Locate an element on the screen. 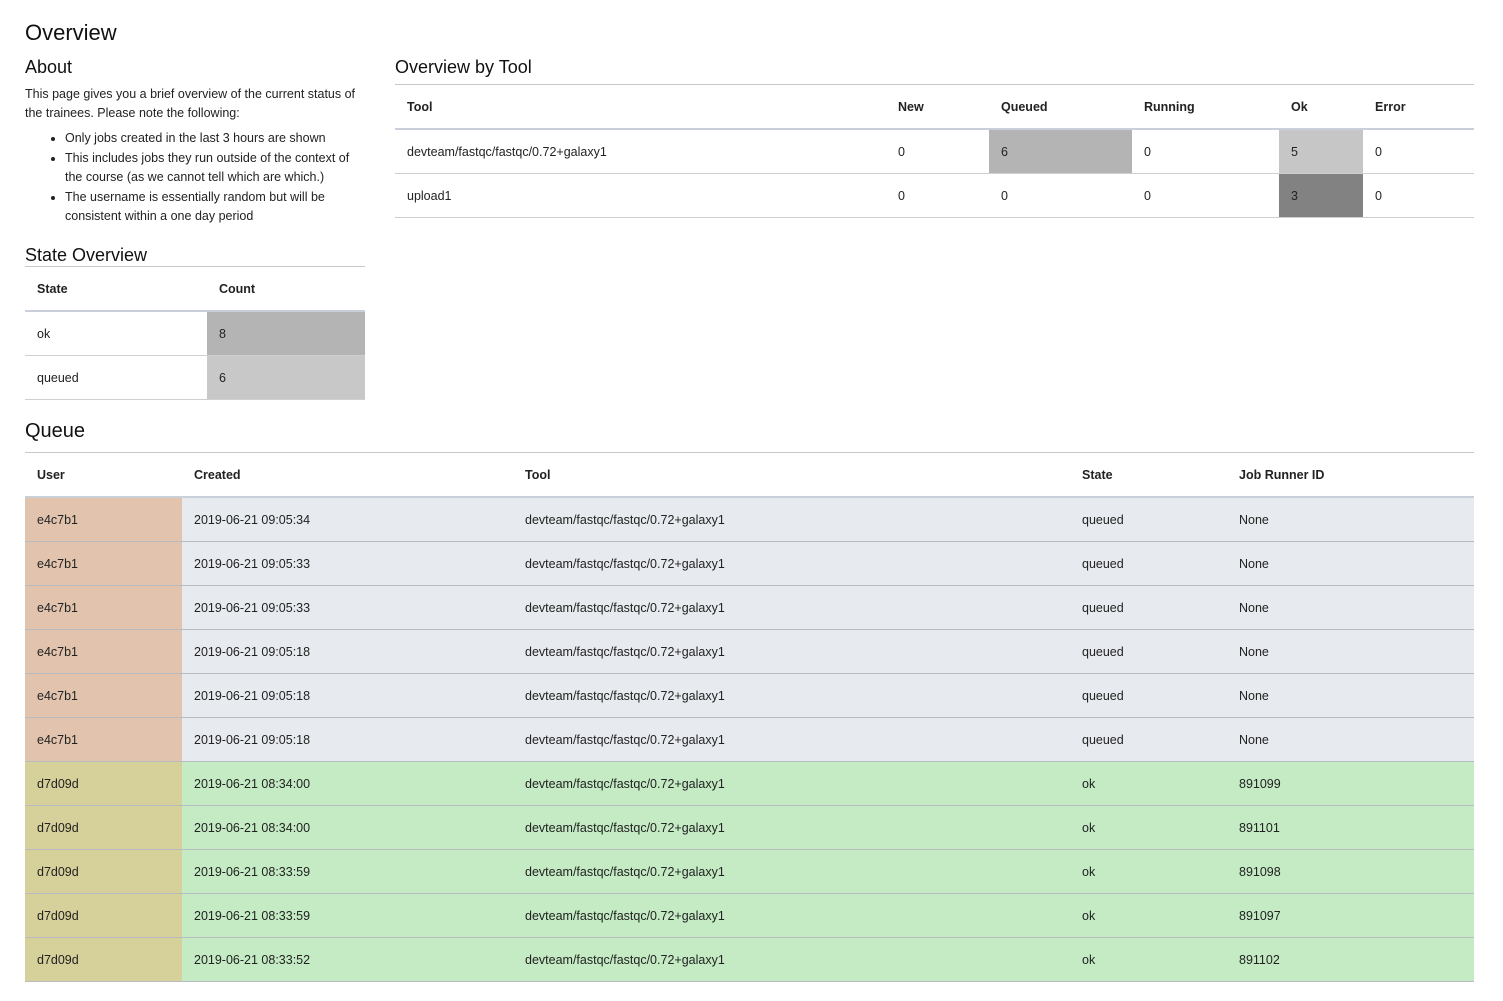 This screenshot has height=1001, width=1503. count-cell: 8 is located at coordinates (286, 333).